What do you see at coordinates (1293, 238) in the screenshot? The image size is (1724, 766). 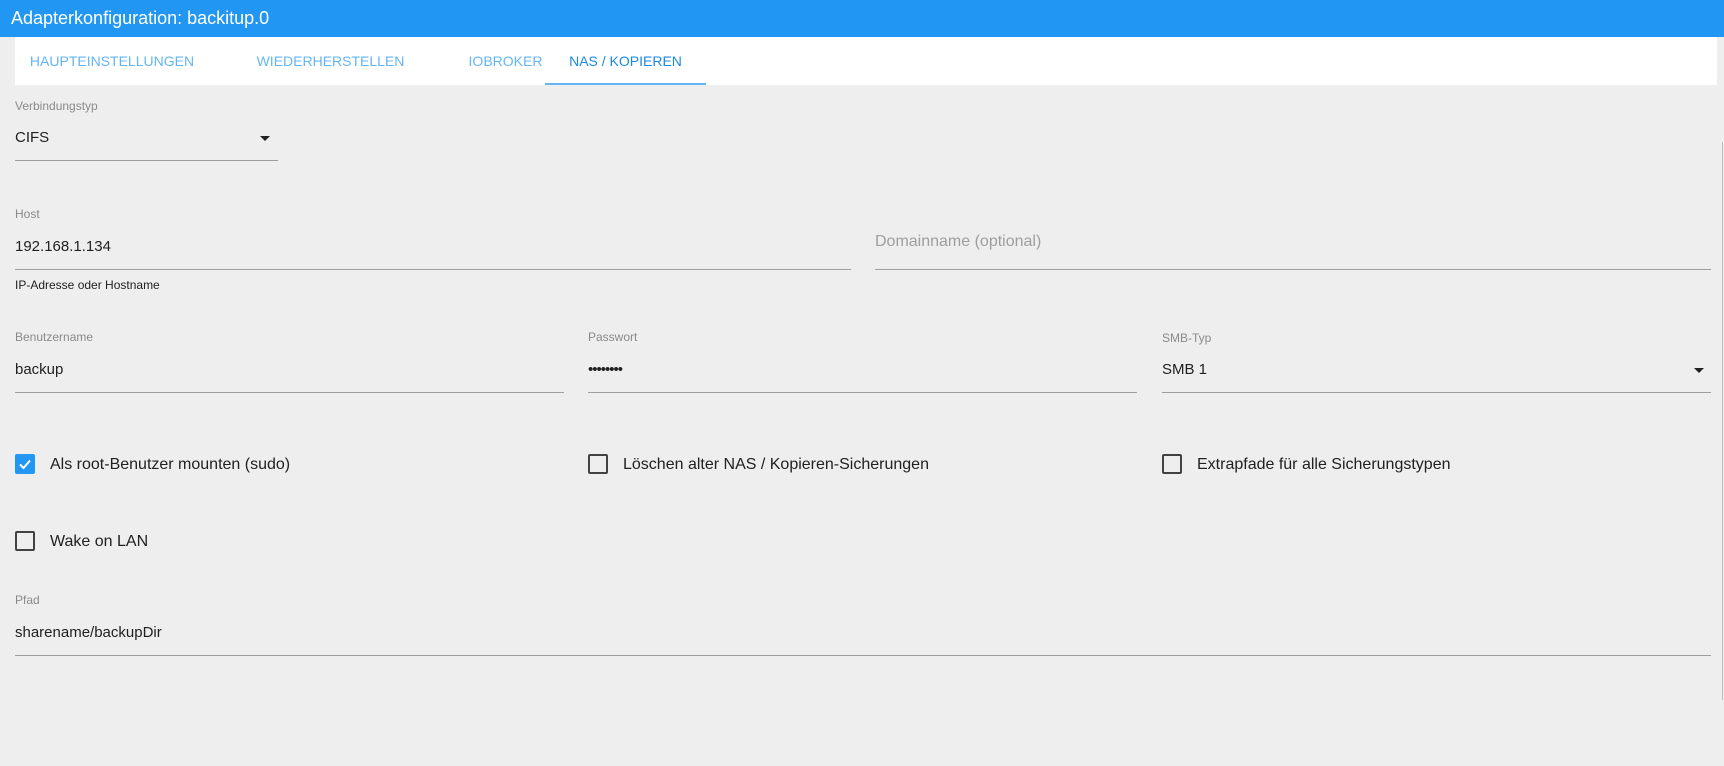 I see `domain-field: Domainname (optional)` at bounding box center [1293, 238].